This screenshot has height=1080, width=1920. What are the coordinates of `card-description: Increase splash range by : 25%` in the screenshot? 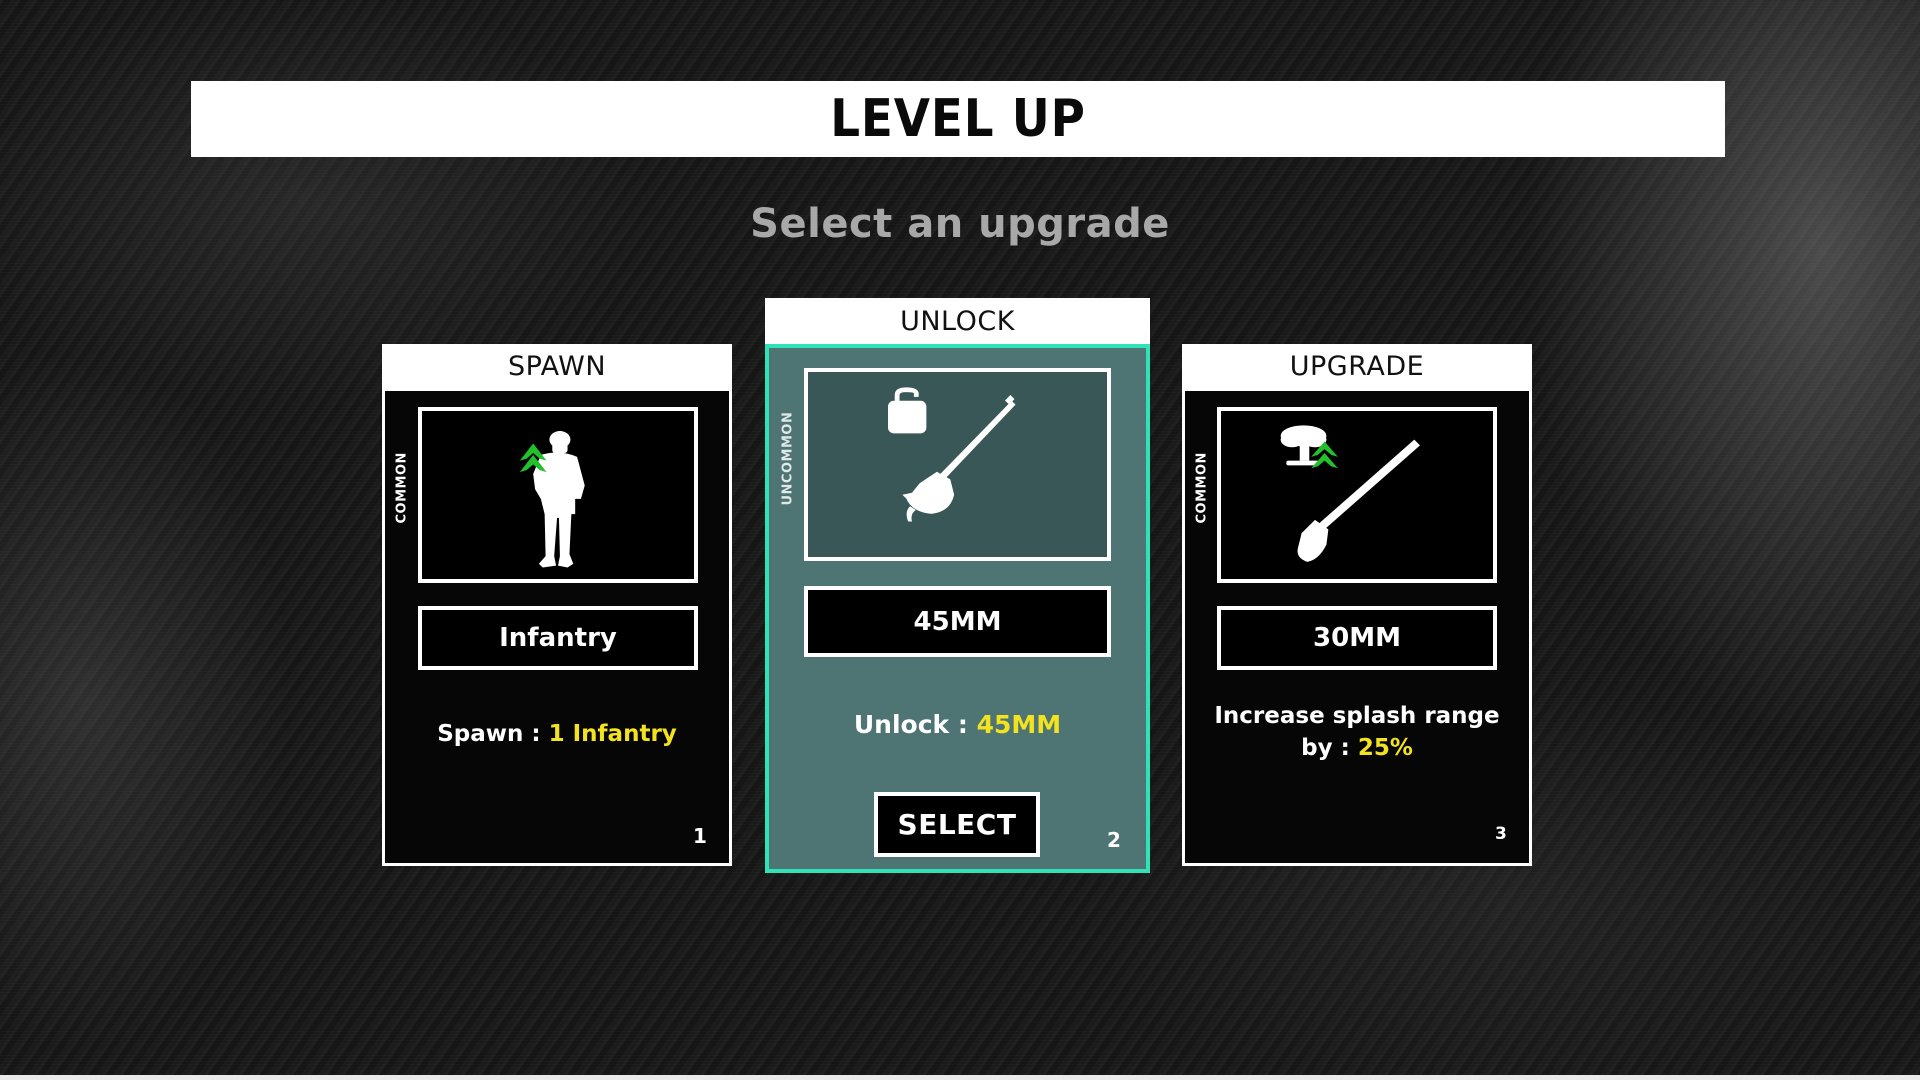 It's located at (1357, 732).